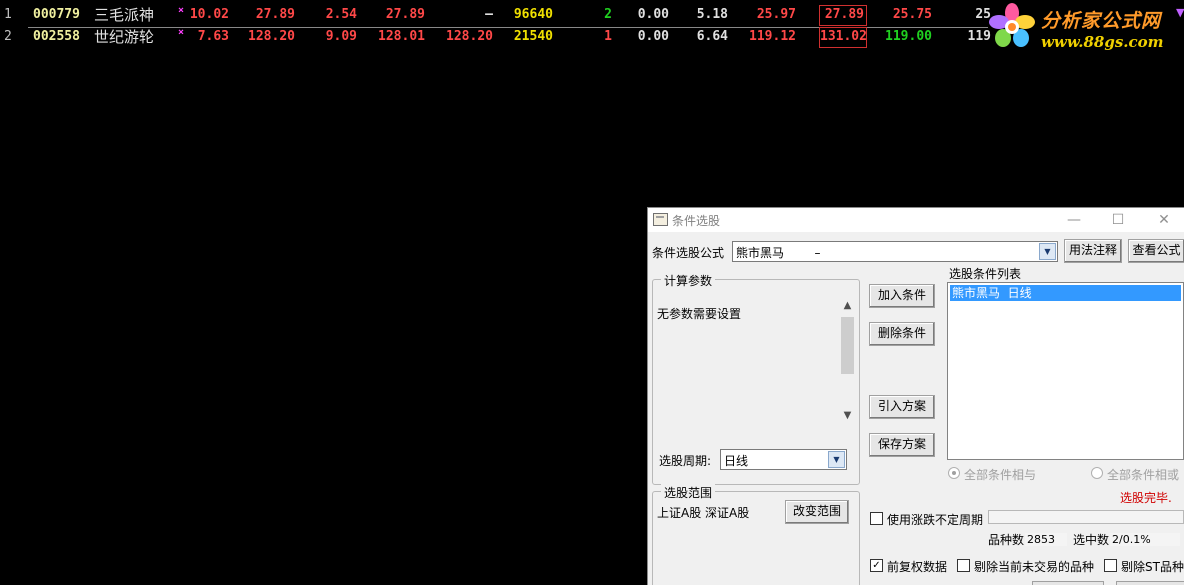 Image resolution: width=1184 pixels, height=585 pixels. I want to click on title-bar: 条件选股 — ☐ ✕, so click(916, 220).